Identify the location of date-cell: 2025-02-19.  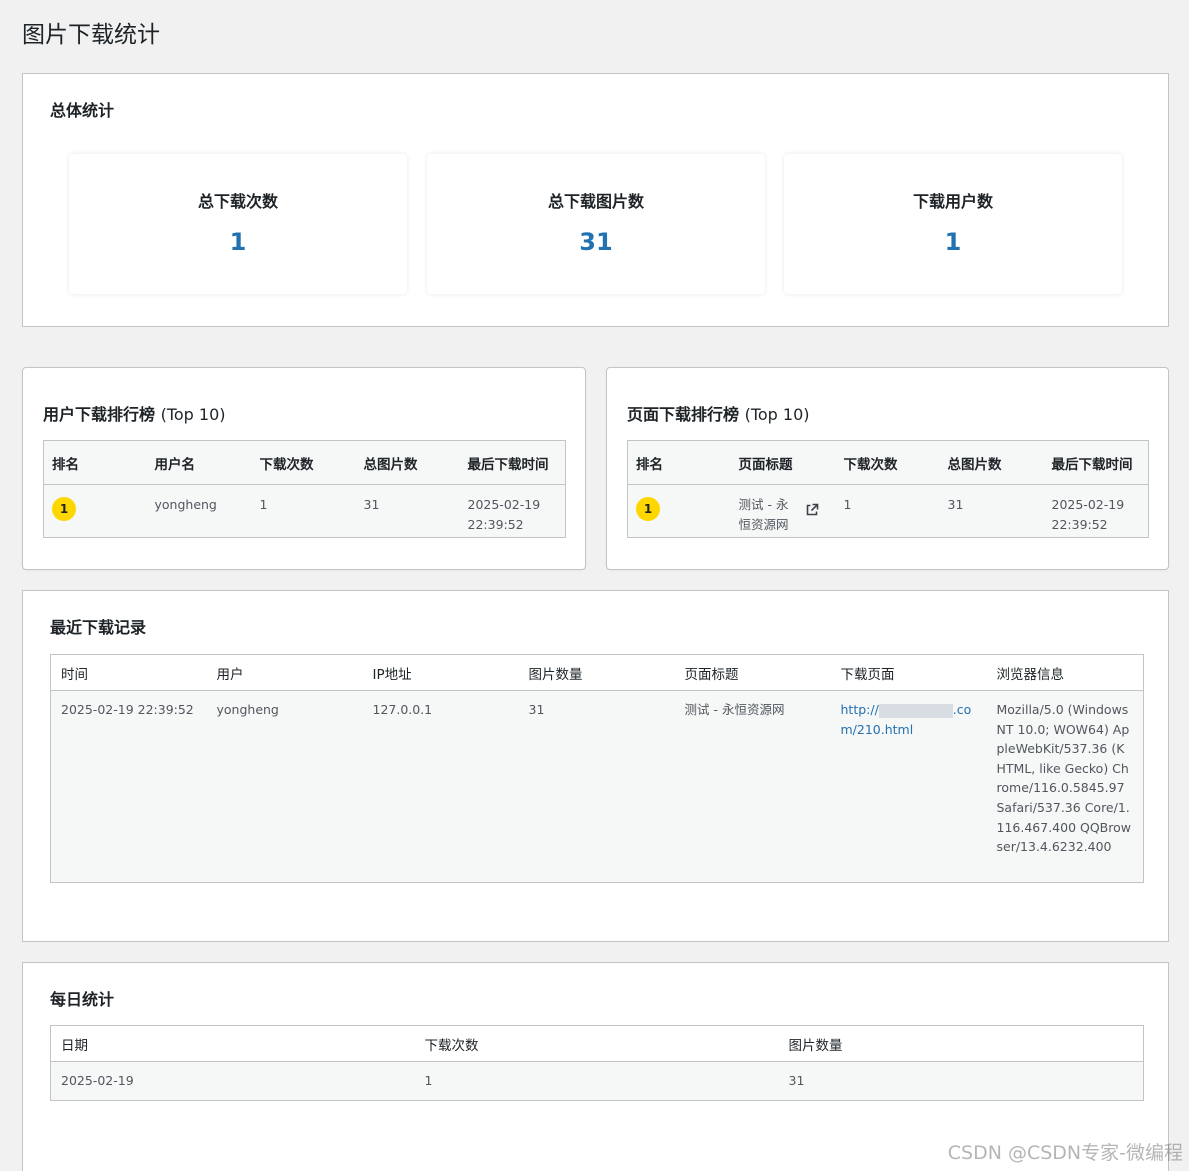
(232, 1081).